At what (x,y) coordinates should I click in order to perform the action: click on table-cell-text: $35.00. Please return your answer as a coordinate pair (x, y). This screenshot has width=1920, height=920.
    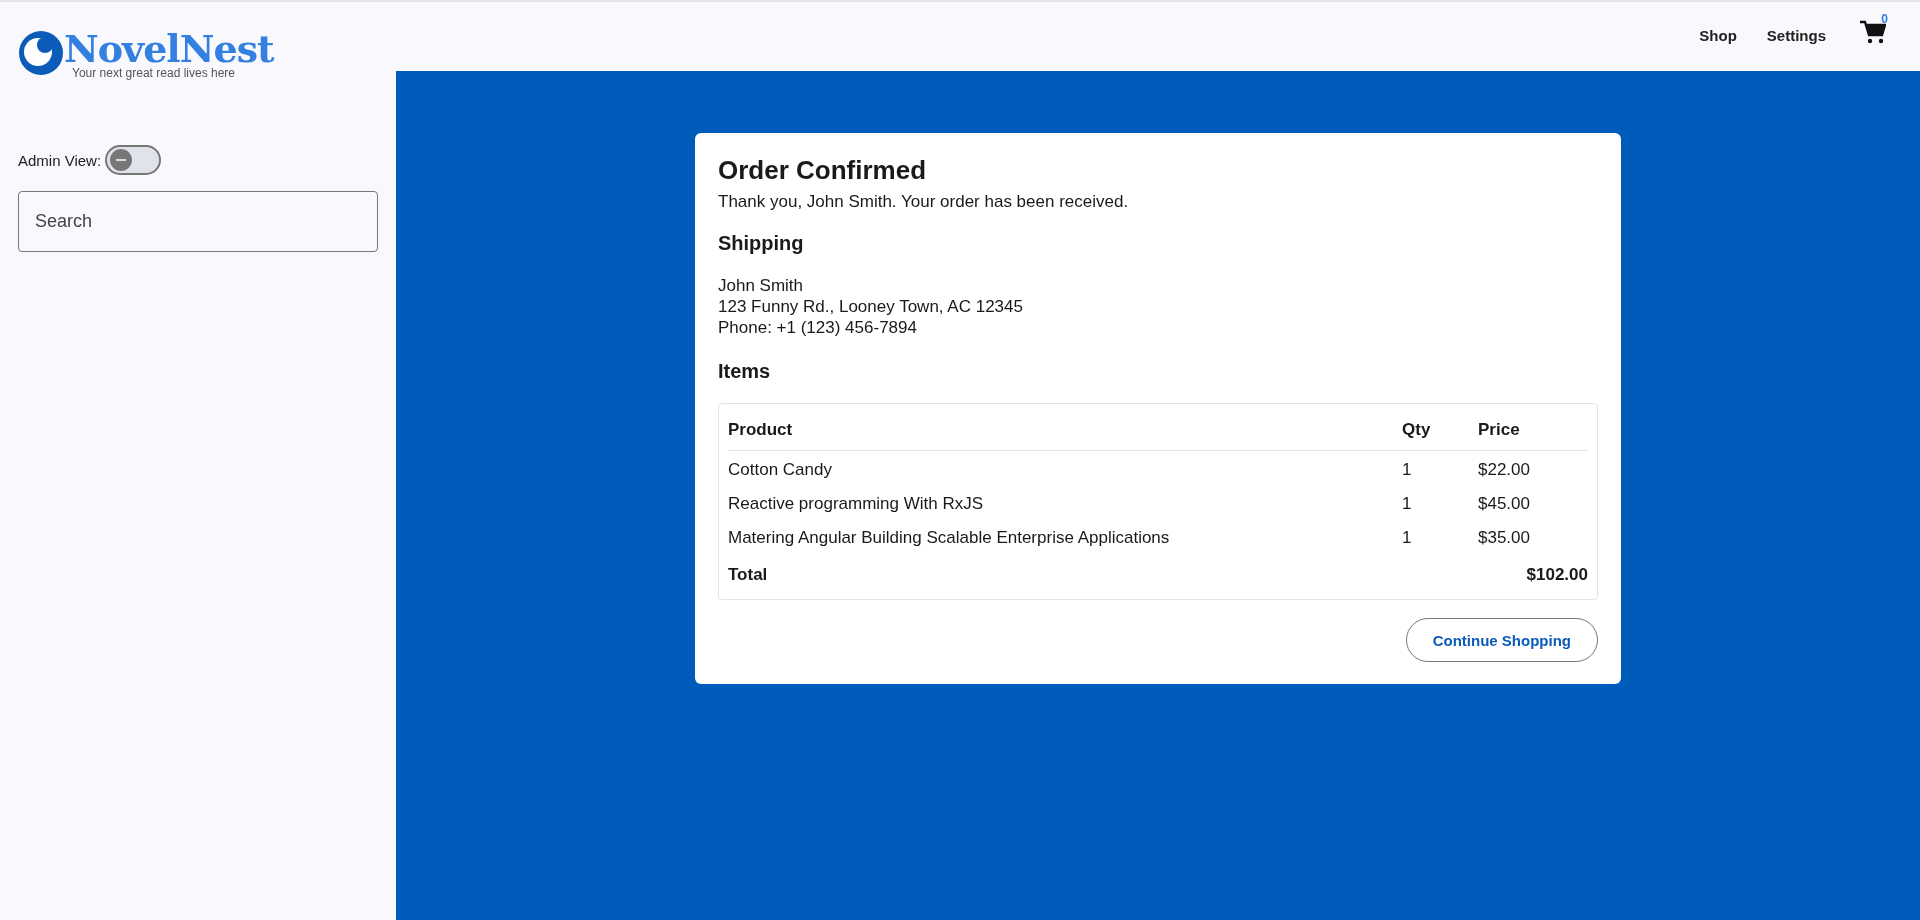
    Looking at the image, I should click on (1504, 538).